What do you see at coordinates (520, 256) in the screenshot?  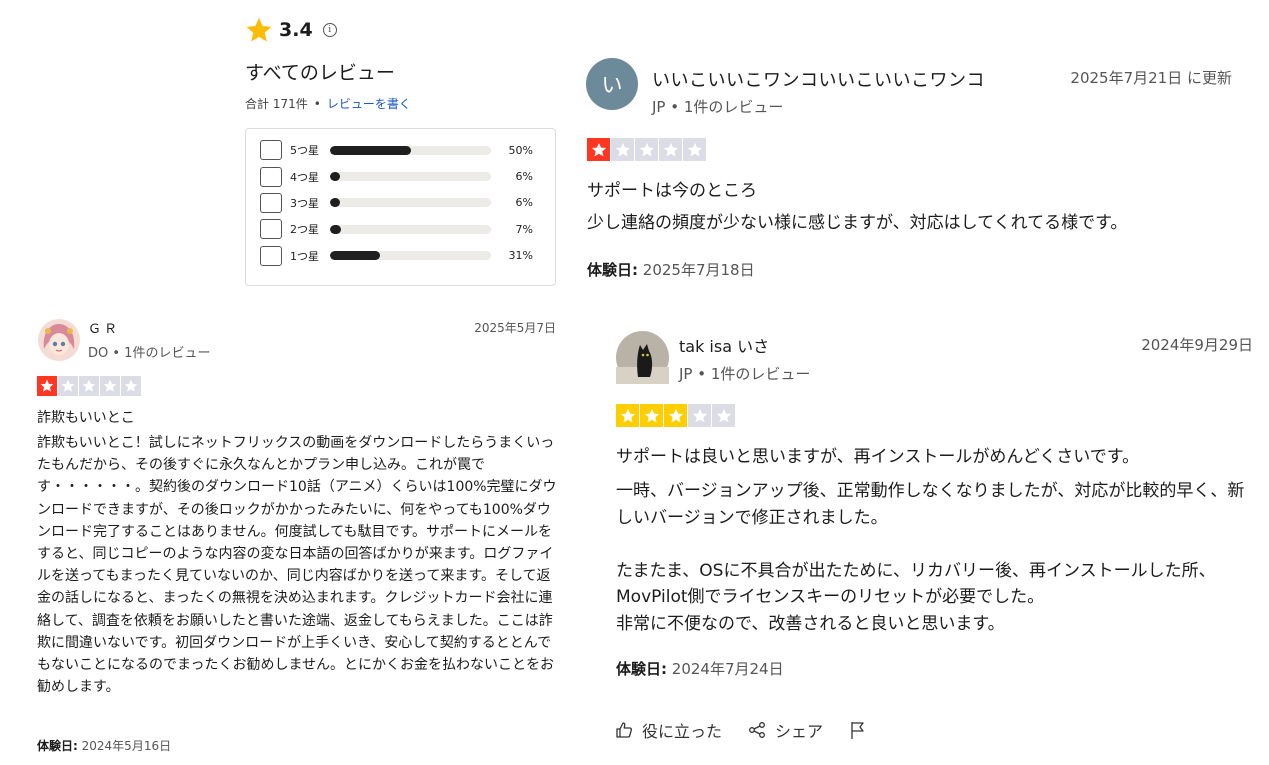 I see `distribution-percent: 31%` at bounding box center [520, 256].